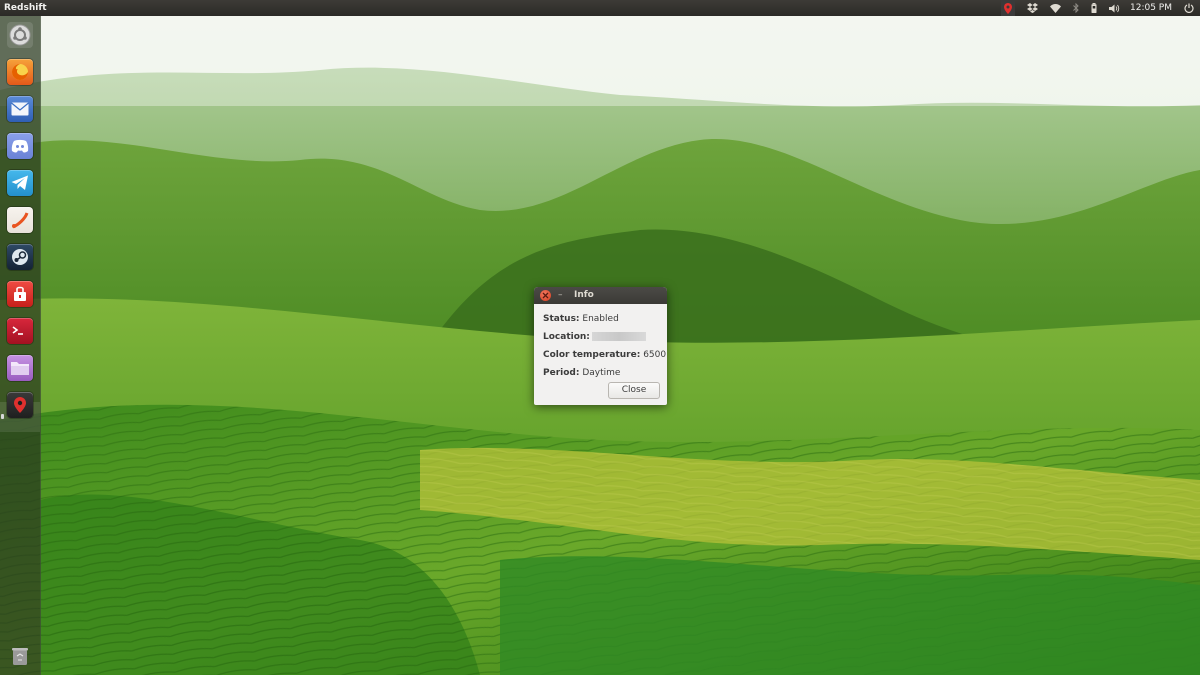  What do you see at coordinates (618, 336) in the screenshot?
I see `location-value-redacted` at bounding box center [618, 336].